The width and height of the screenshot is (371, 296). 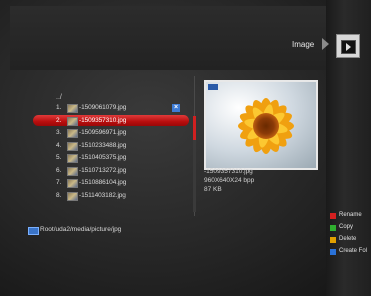 What do you see at coordinates (325, 44) in the screenshot?
I see `title-arrow-icon` at bounding box center [325, 44].